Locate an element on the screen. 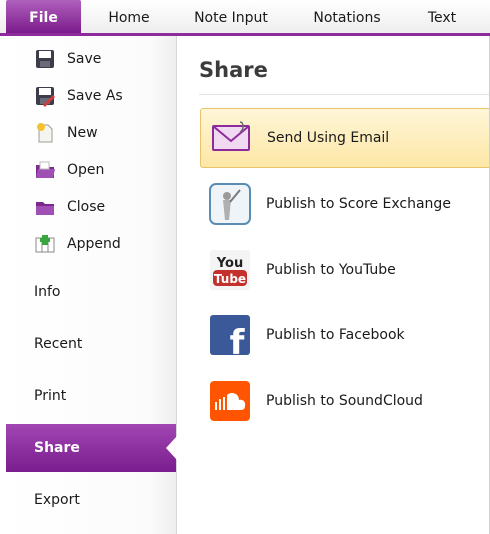 The image size is (490, 534). youtube-icon: You Tube is located at coordinates (230, 270).